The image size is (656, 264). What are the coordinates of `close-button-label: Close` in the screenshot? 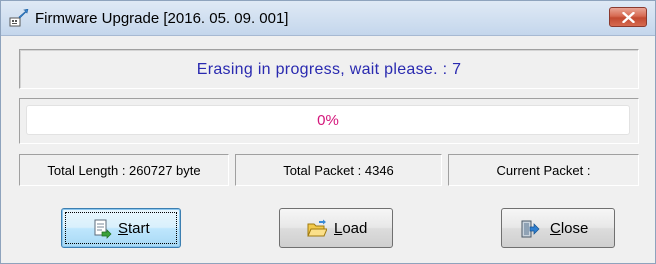 It's located at (569, 228).